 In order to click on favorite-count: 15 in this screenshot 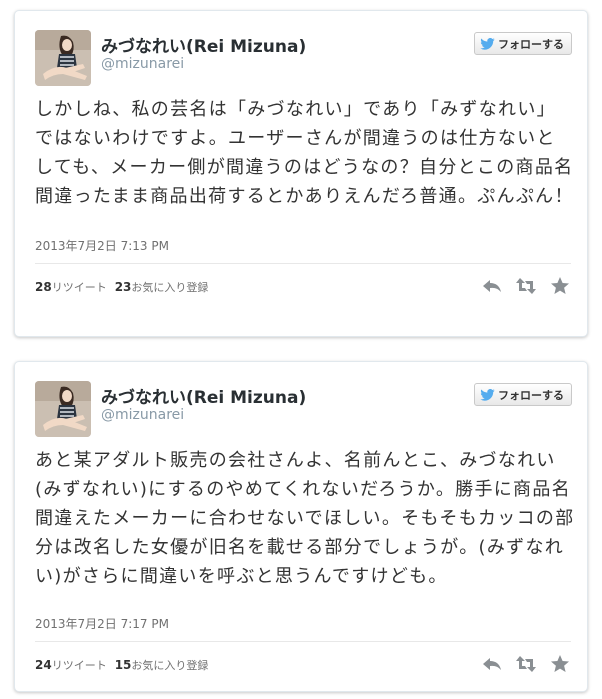, I will do `click(123, 665)`.